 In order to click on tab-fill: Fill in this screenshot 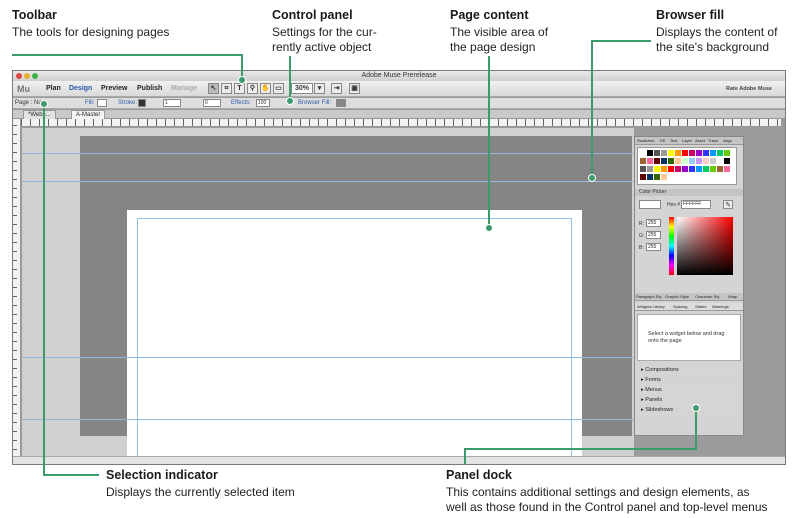, I will do `click(662, 140)`.